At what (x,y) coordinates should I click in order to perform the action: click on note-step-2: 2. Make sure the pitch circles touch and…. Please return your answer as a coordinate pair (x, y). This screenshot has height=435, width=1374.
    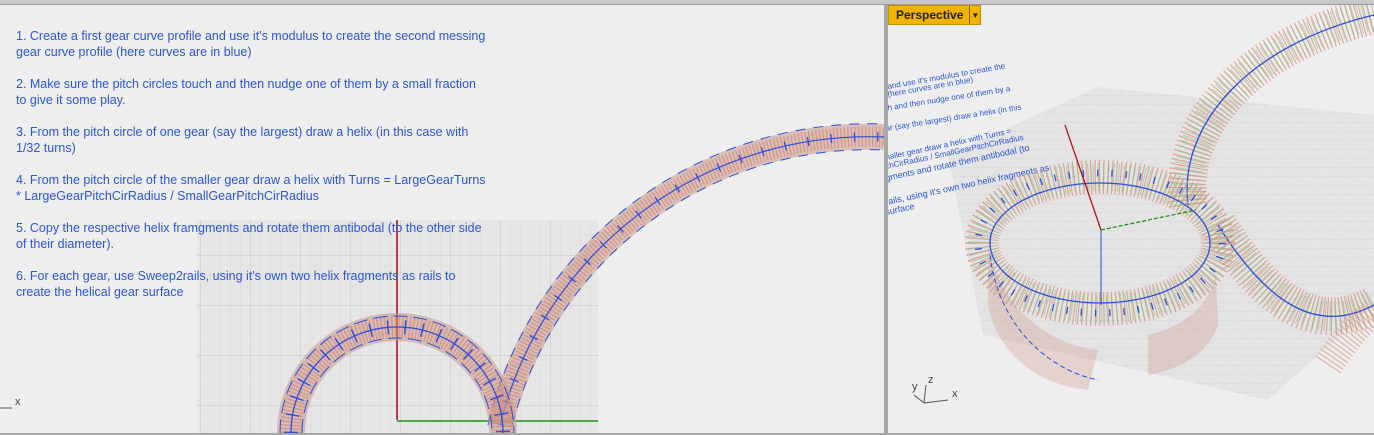
    Looking at the image, I should click on (246, 92).